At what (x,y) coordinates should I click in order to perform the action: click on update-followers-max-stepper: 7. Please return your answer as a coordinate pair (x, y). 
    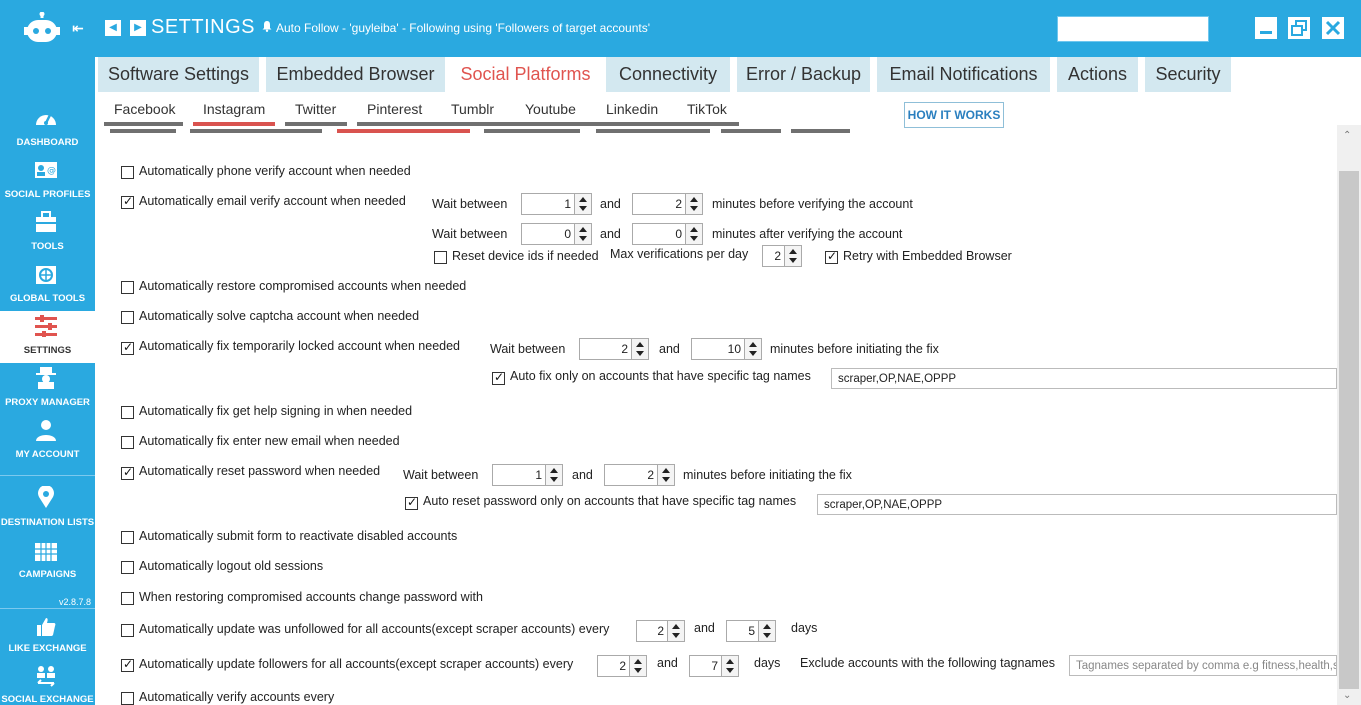
    Looking at the image, I should click on (714, 666).